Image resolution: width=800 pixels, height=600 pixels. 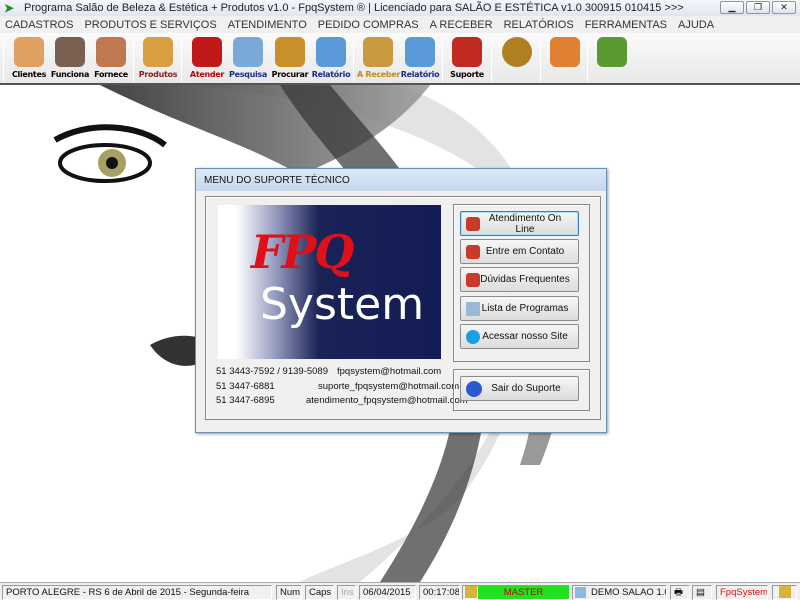 I want to click on drawer-icon, so click(x=290, y=52).